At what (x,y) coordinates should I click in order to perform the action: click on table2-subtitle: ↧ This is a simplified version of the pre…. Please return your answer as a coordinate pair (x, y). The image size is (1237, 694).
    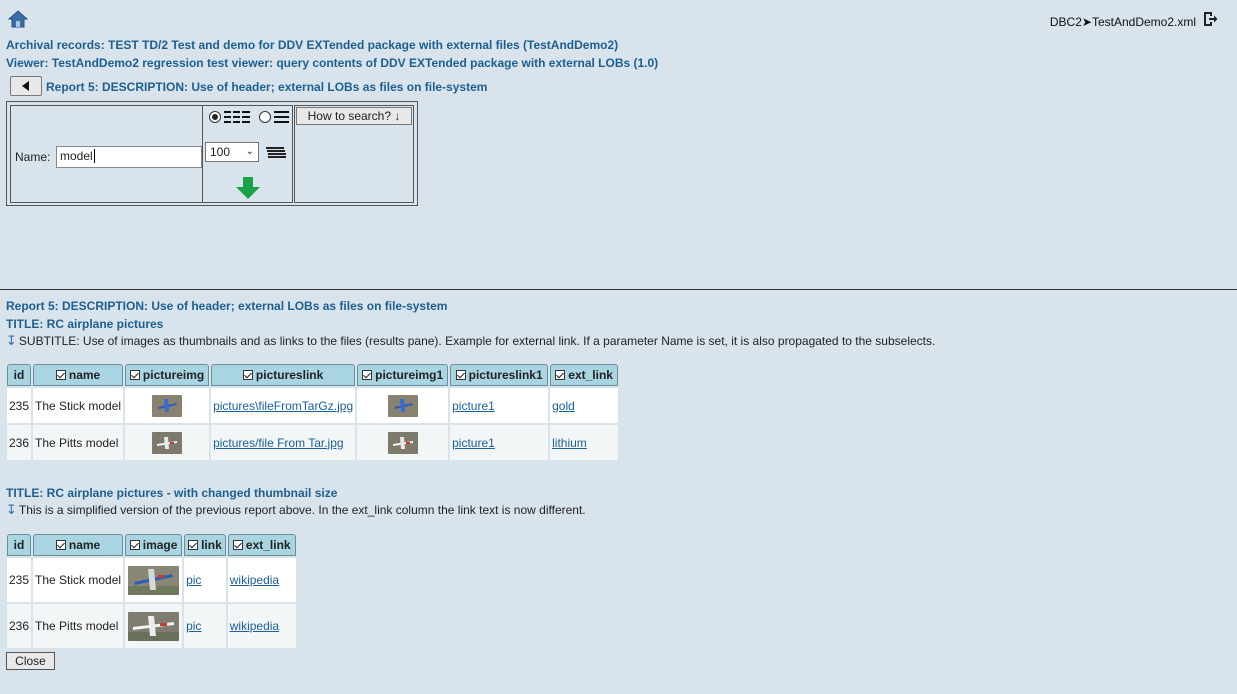
    Looking at the image, I should click on (296, 510).